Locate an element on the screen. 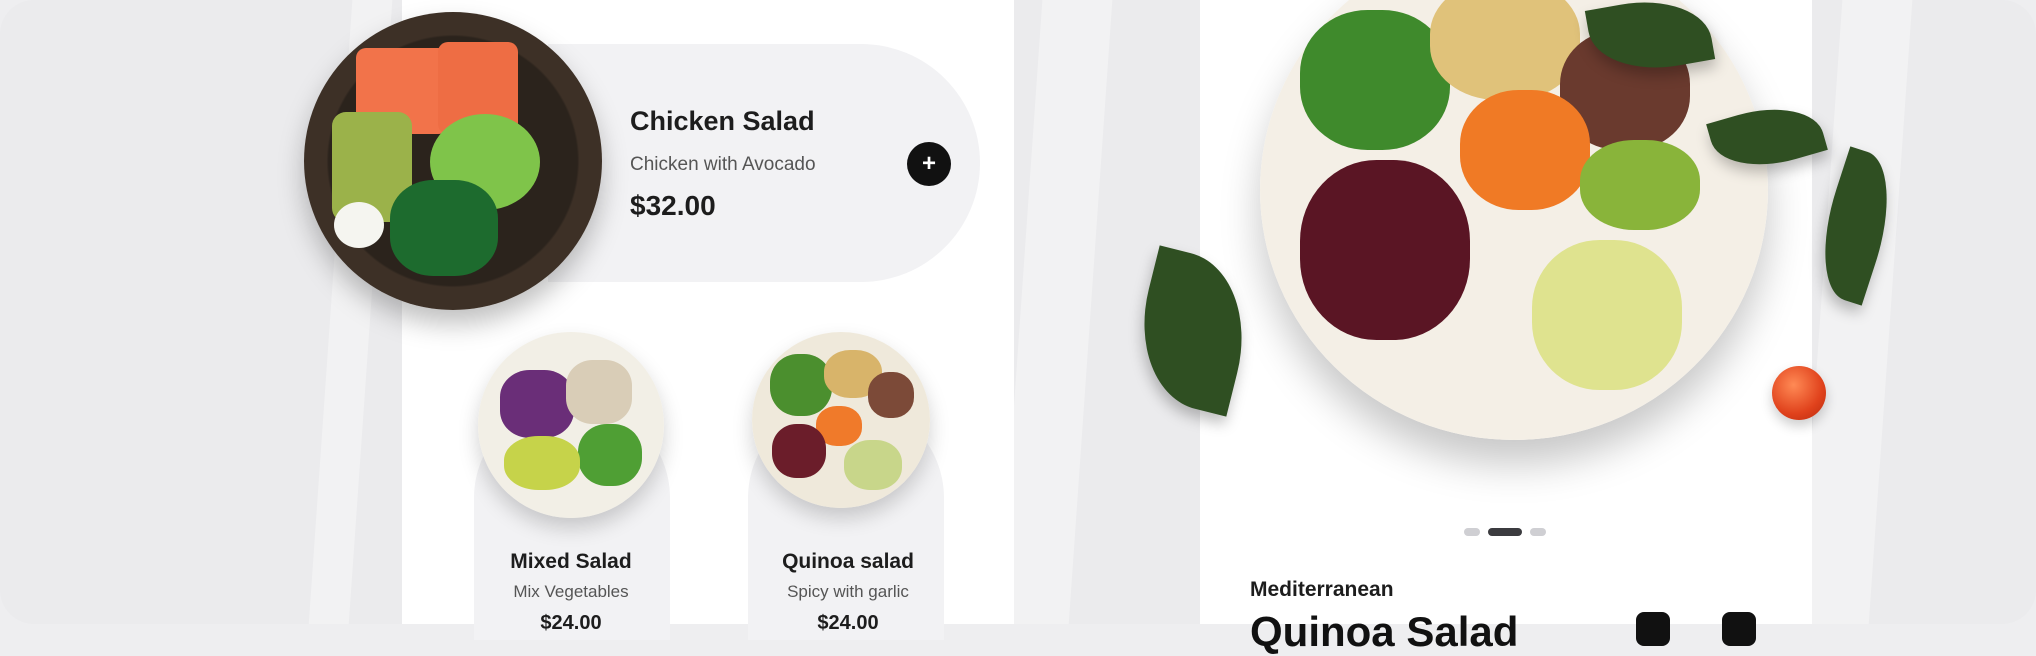 The width and height of the screenshot is (2036, 656). add-to-cart-button: + is located at coordinates (929, 164).